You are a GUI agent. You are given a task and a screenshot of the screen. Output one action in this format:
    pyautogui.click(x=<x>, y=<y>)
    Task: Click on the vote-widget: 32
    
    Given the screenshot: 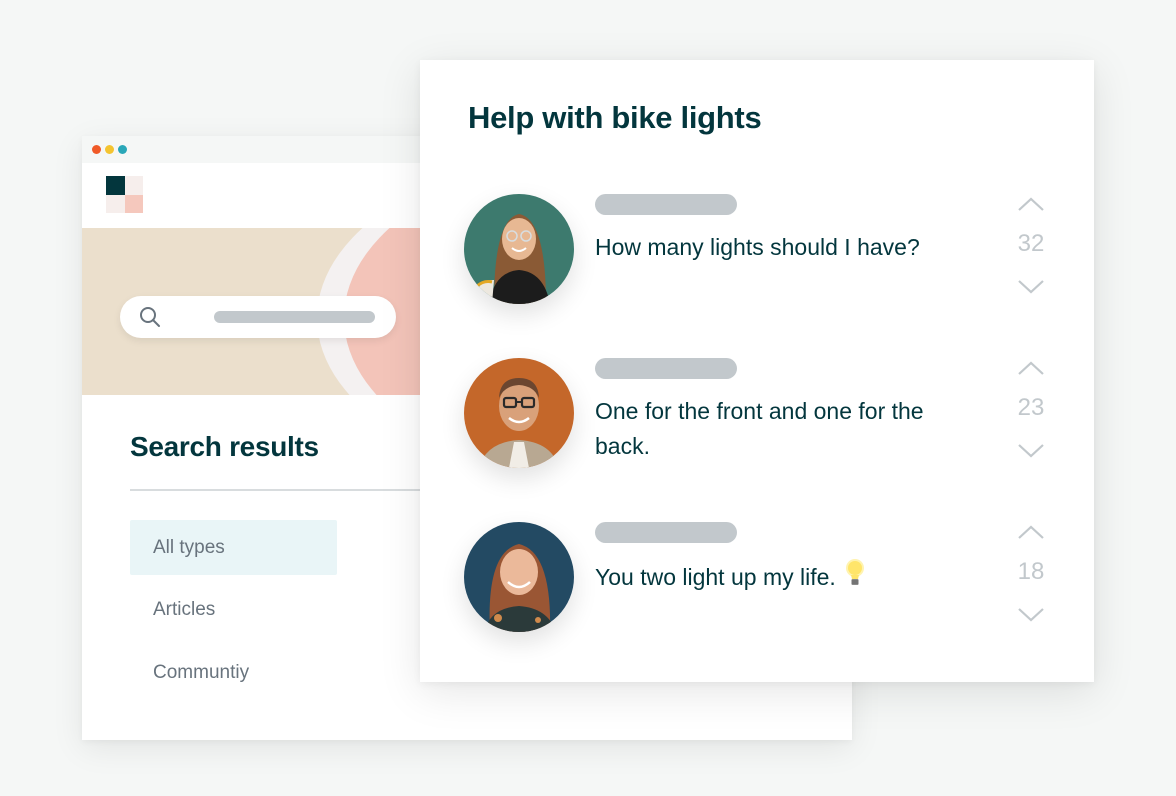 What is the action you would take?
    pyautogui.click(x=1031, y=249)
    